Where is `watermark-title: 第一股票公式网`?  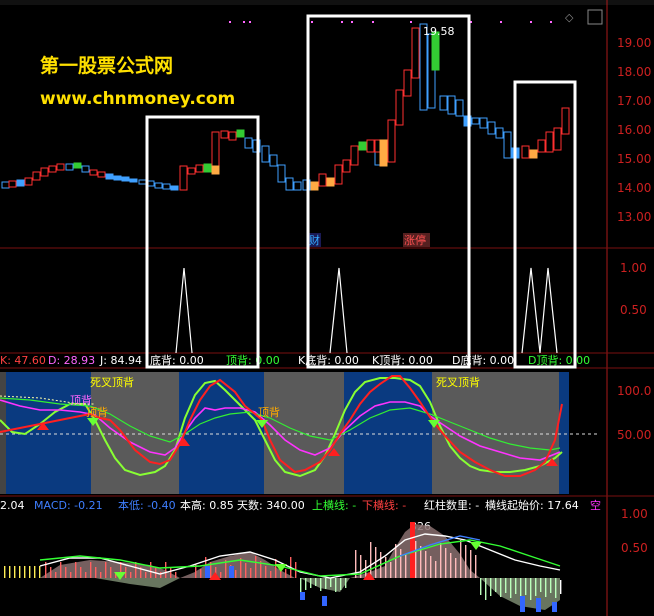
watermark-title: 第一股票公式网 is located at coordinates (106, 65).